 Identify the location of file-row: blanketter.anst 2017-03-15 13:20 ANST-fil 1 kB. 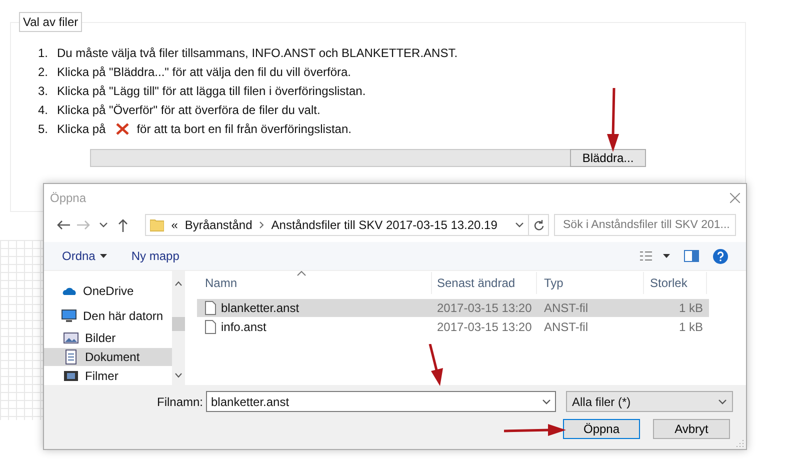
(453, 308).